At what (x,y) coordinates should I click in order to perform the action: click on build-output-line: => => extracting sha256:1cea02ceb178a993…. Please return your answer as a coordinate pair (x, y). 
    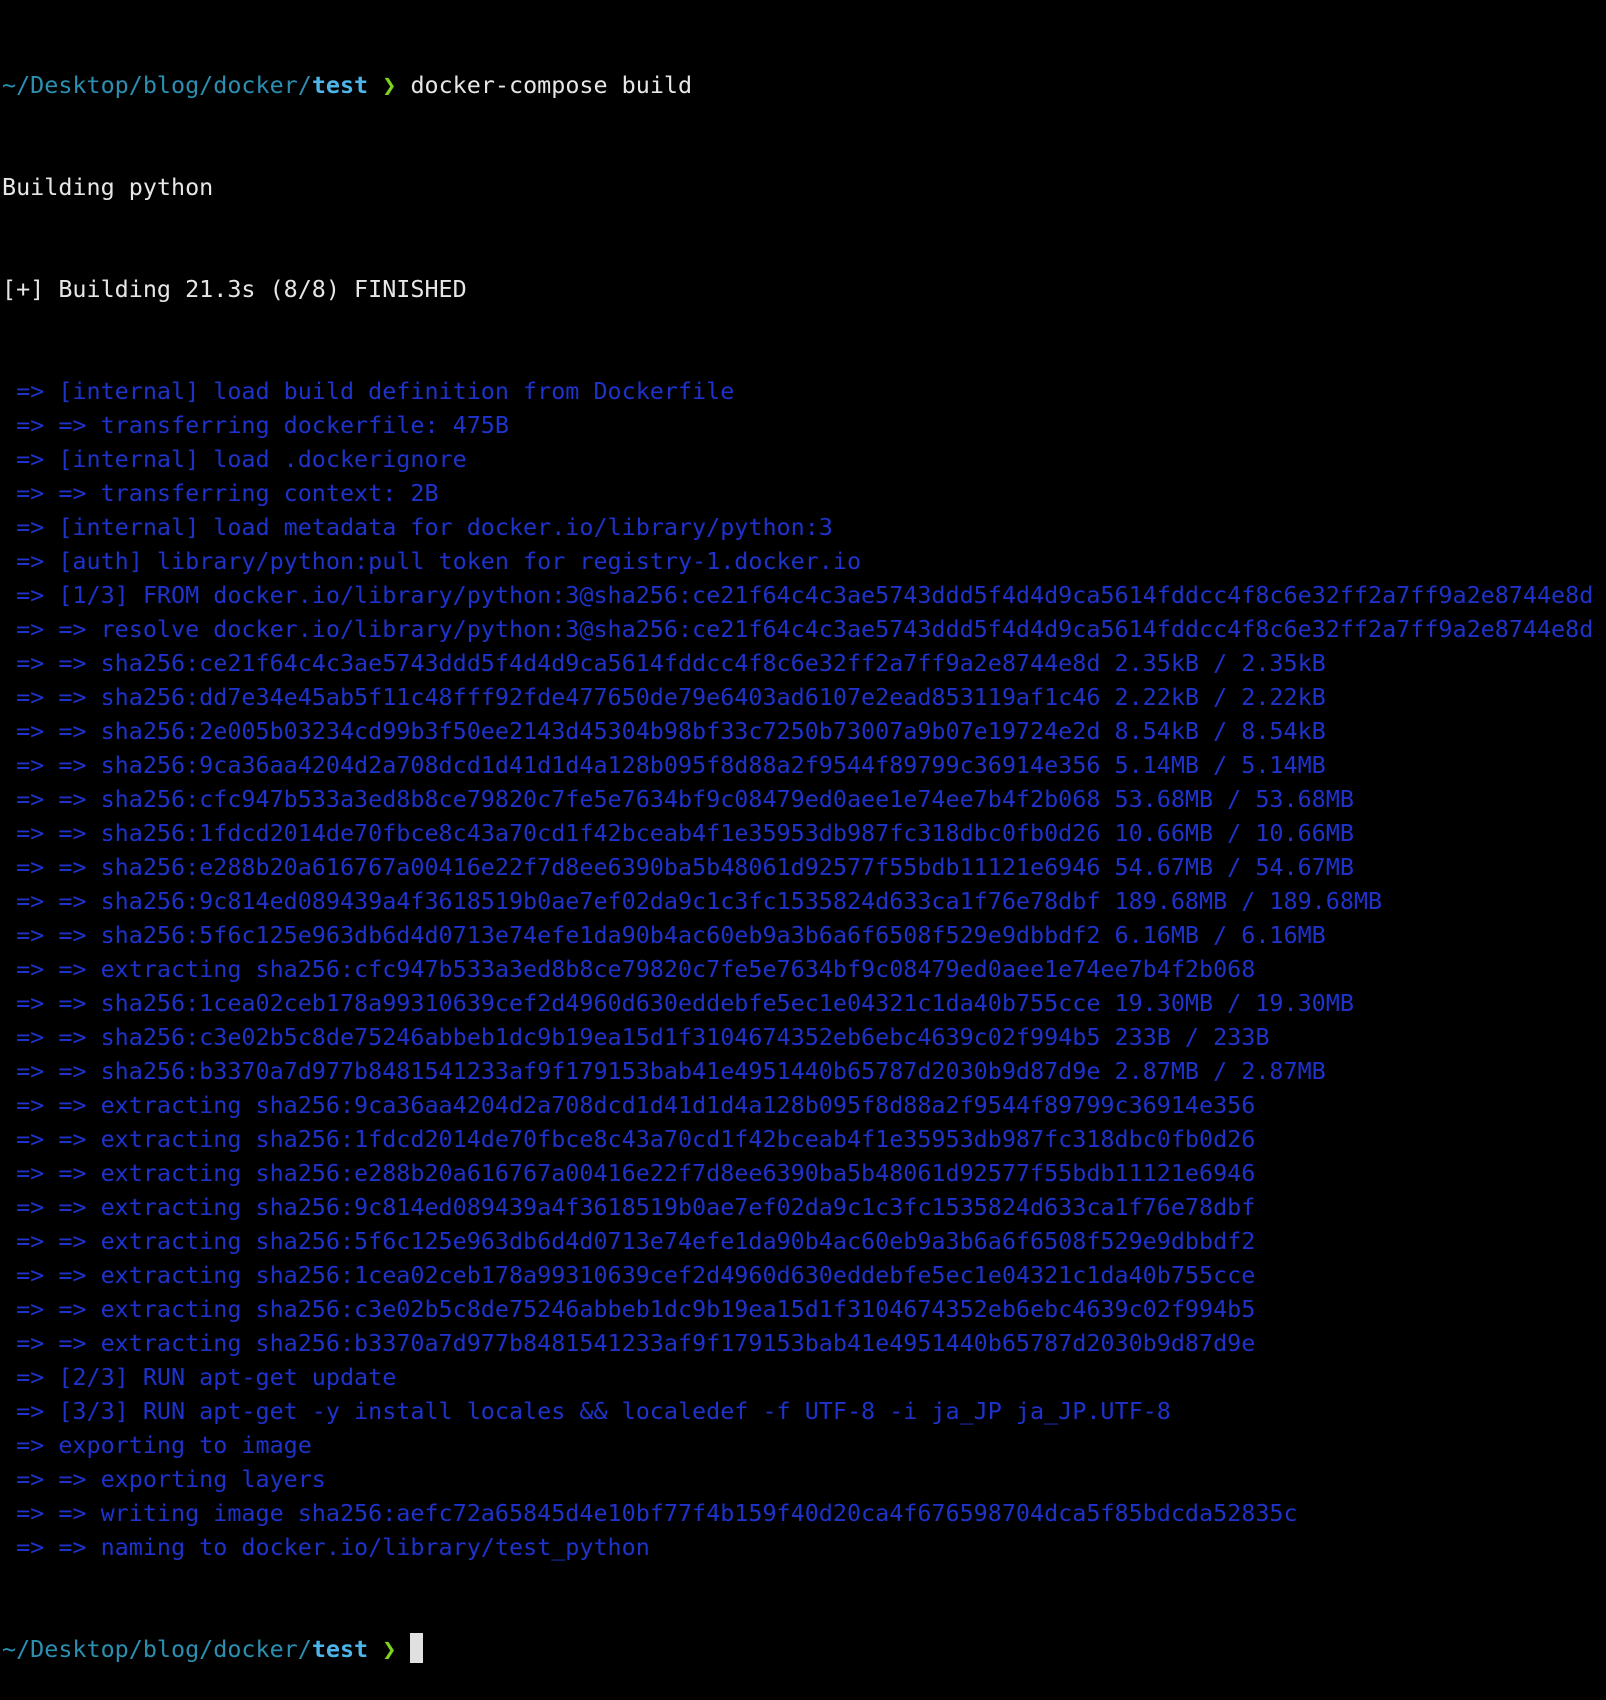
    Looking at the image, I should click on (629, 1275).